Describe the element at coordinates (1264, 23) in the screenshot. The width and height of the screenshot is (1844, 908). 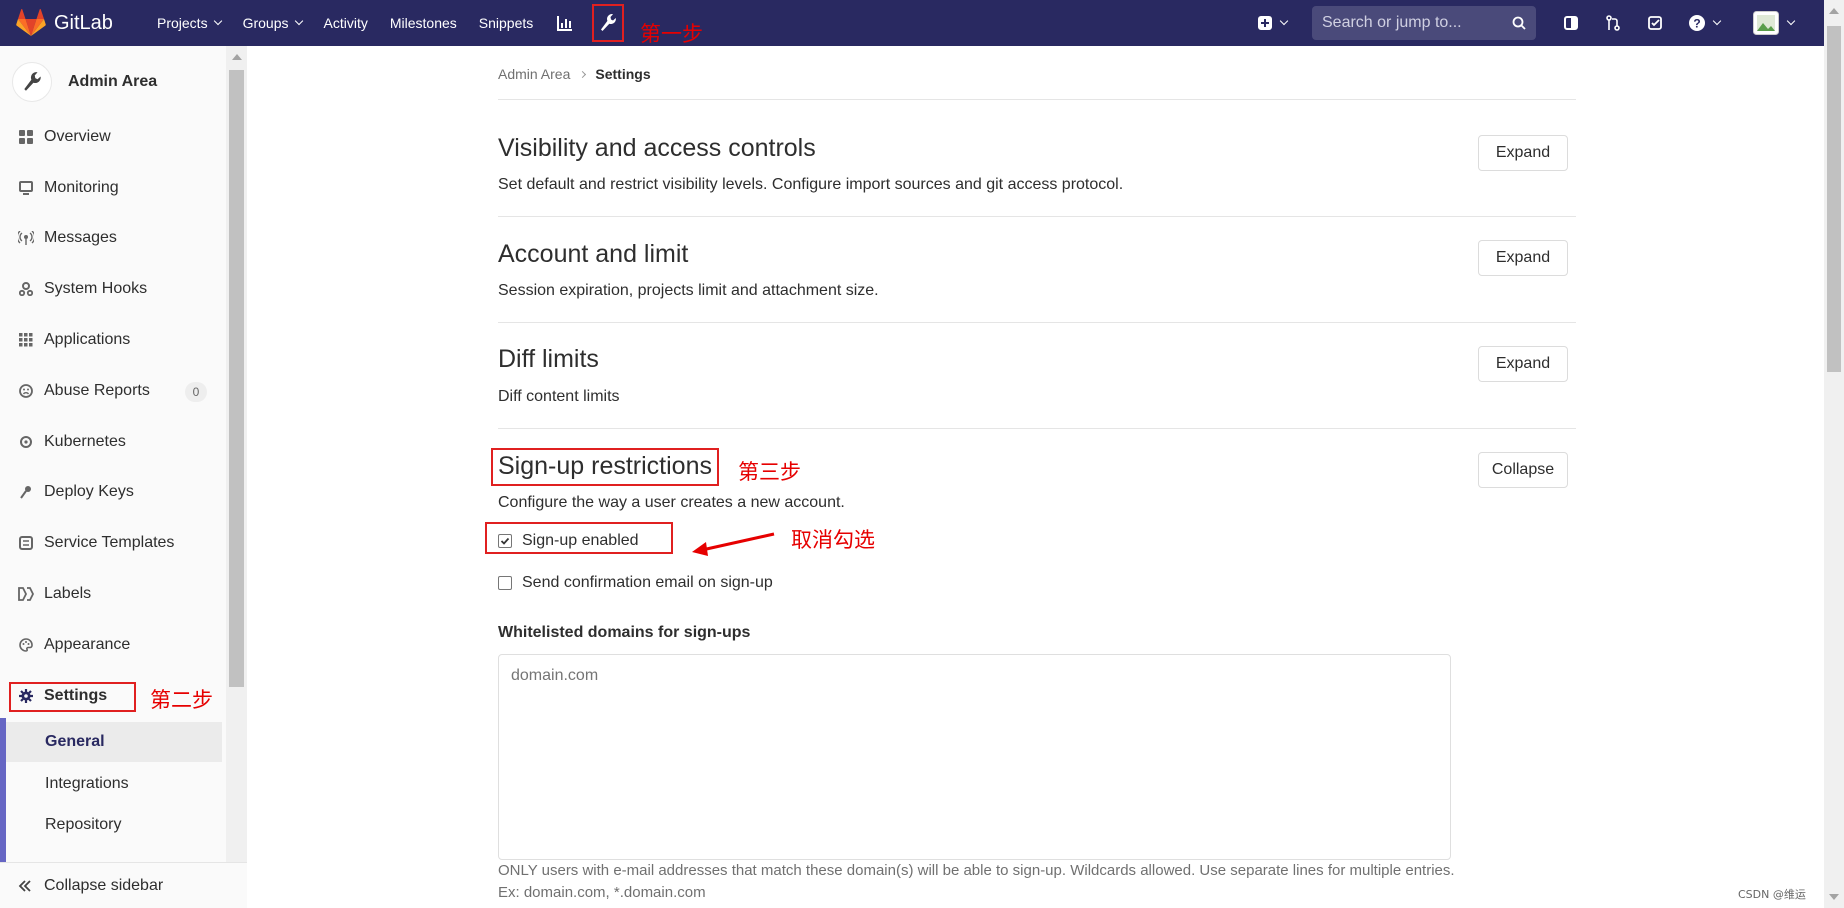
I see `plus-square-icon` at that location.